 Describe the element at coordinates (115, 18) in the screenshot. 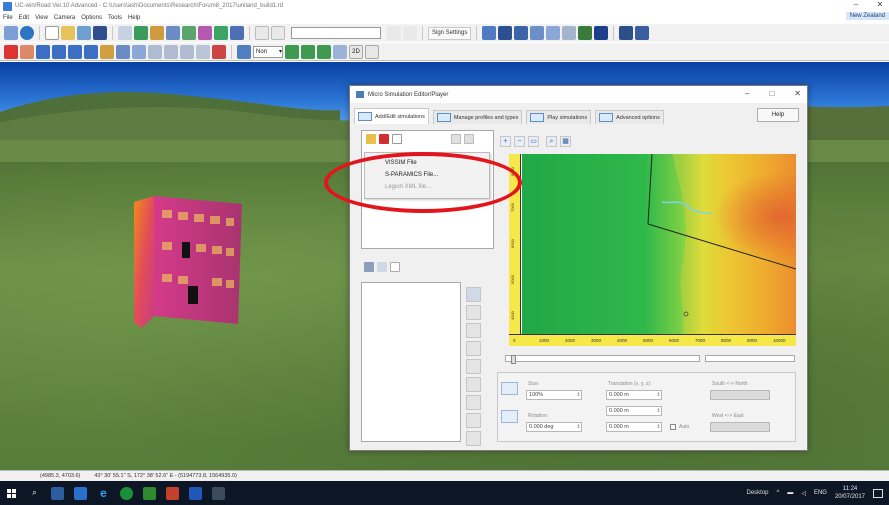

I see `menu-tools: Tools` at that location.